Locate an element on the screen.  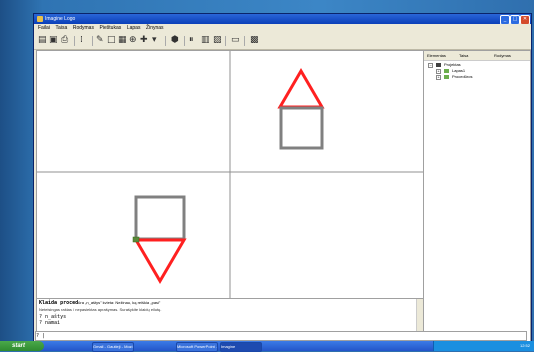
top-house-roof is located at coordinates (301, 88).